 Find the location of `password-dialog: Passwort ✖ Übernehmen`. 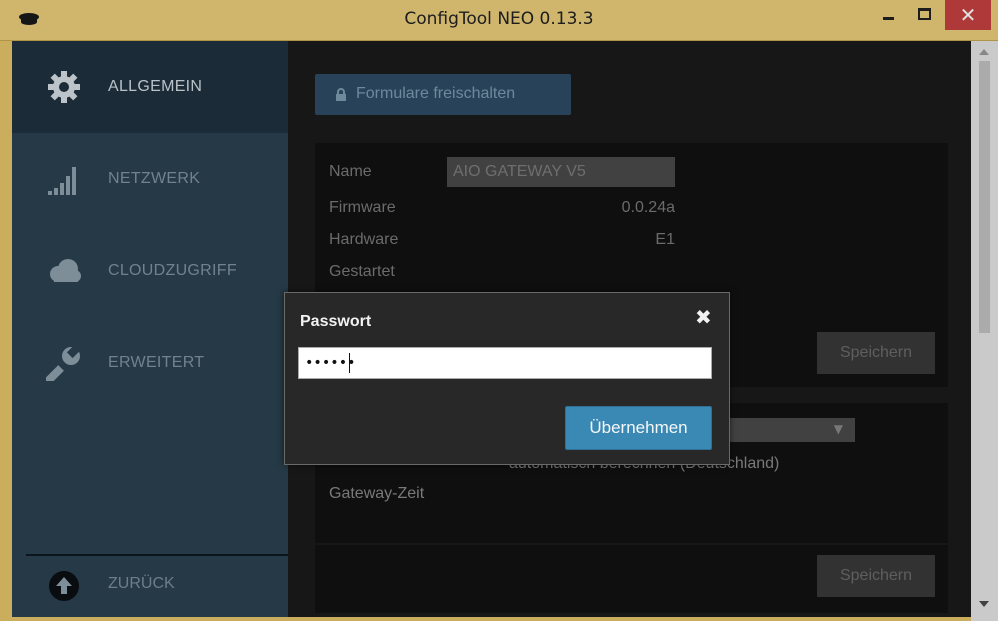

password-dialog: Passwort ✖ Übernehmen is located at coordinates (507, 378).